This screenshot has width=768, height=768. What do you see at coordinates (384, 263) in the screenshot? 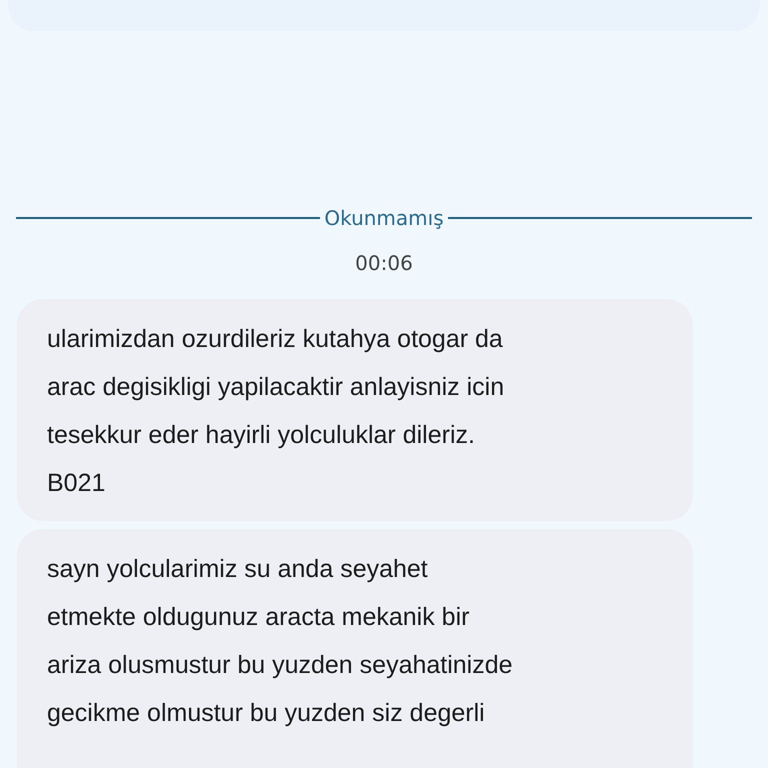
I see `message-timestamp: 00:06` at bounding box center [384, 263].